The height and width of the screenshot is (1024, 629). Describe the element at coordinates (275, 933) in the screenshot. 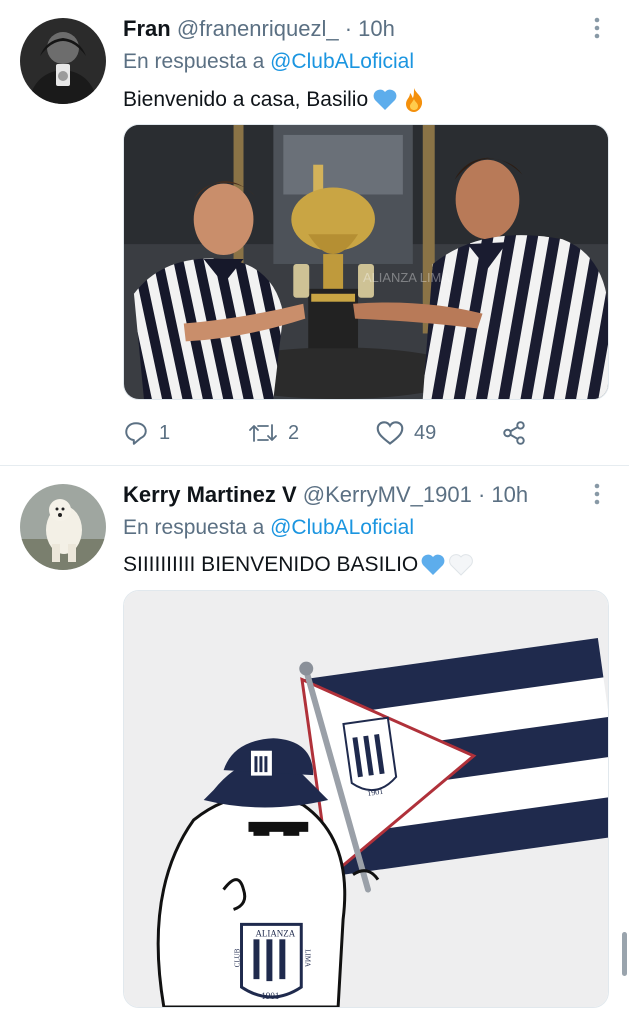

I see `crest-top-label: ALIANZA` at that location.